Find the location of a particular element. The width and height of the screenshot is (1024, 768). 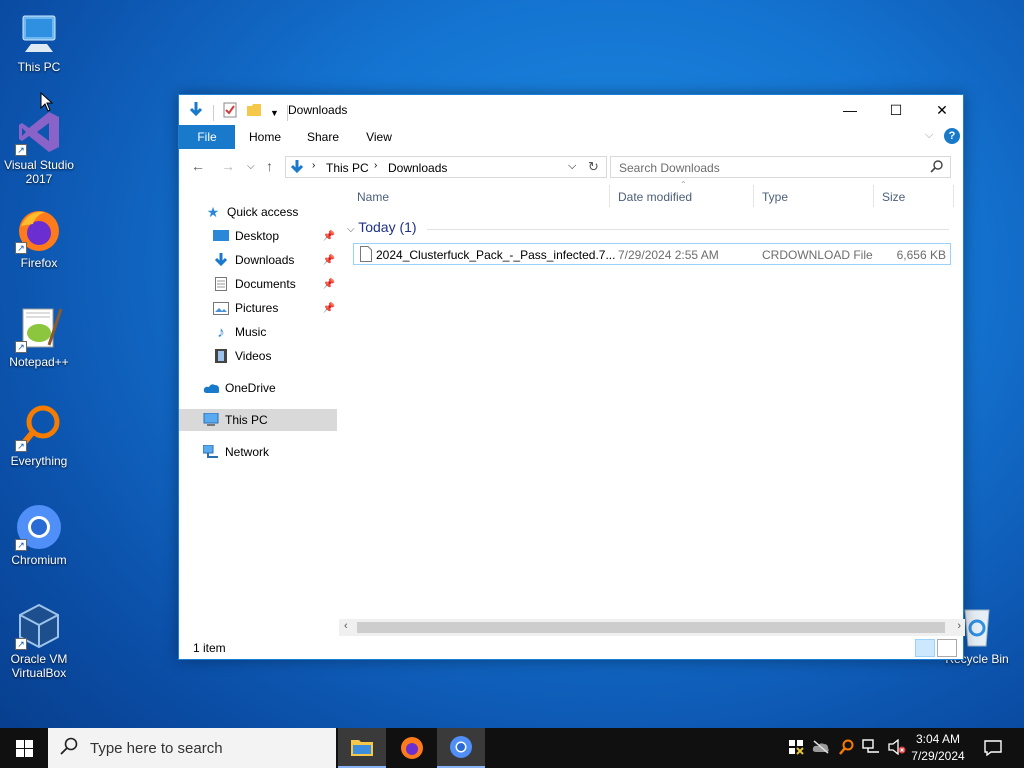

nav-label: Network is located at coordinates (247, 452).